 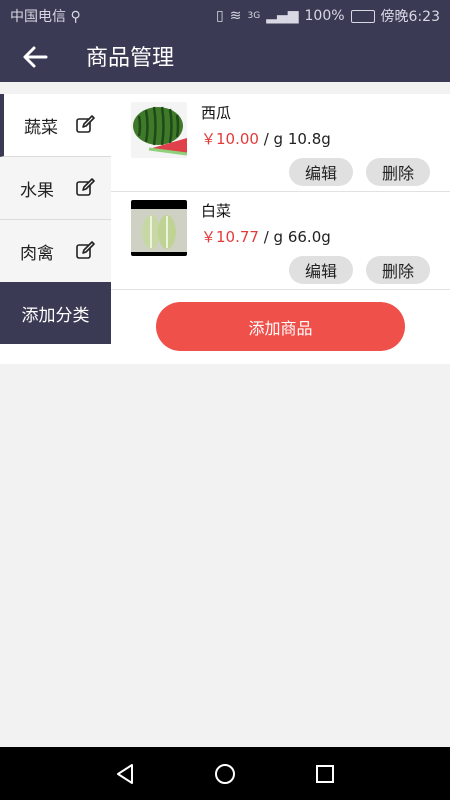 I want to click on back-triangle-icon, so click(x=125, y=774).